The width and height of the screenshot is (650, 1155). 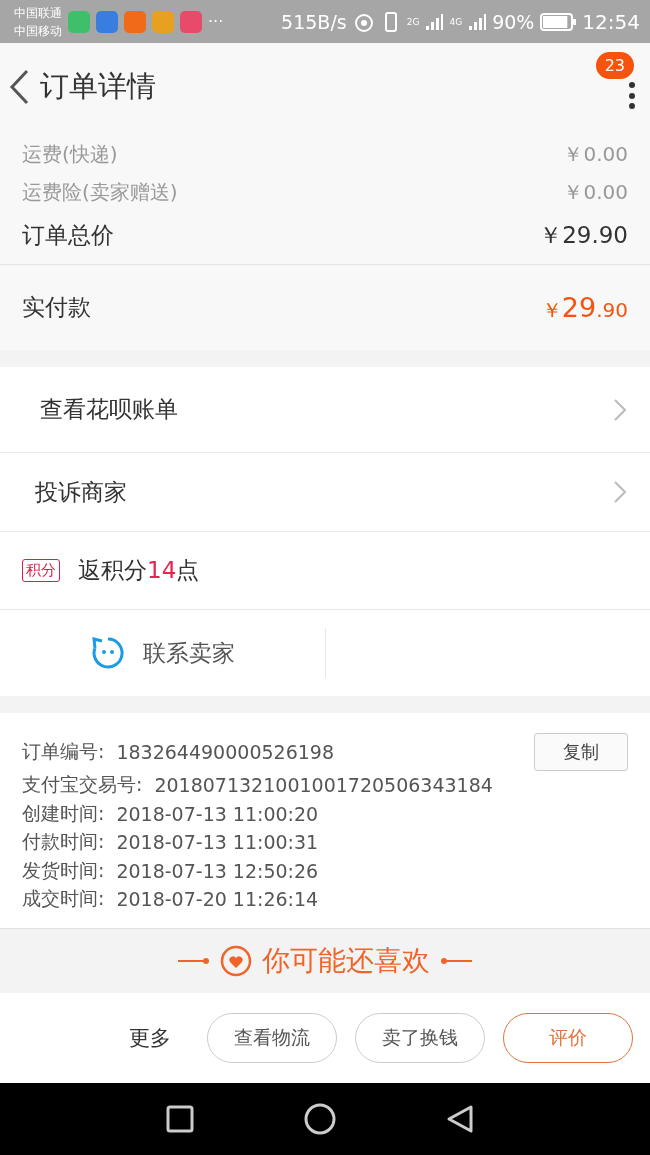 What do you see at coordinates (63, 842) in the screenshot?
I see `info-label: 付款时间:` at bounding box center [63, 842].